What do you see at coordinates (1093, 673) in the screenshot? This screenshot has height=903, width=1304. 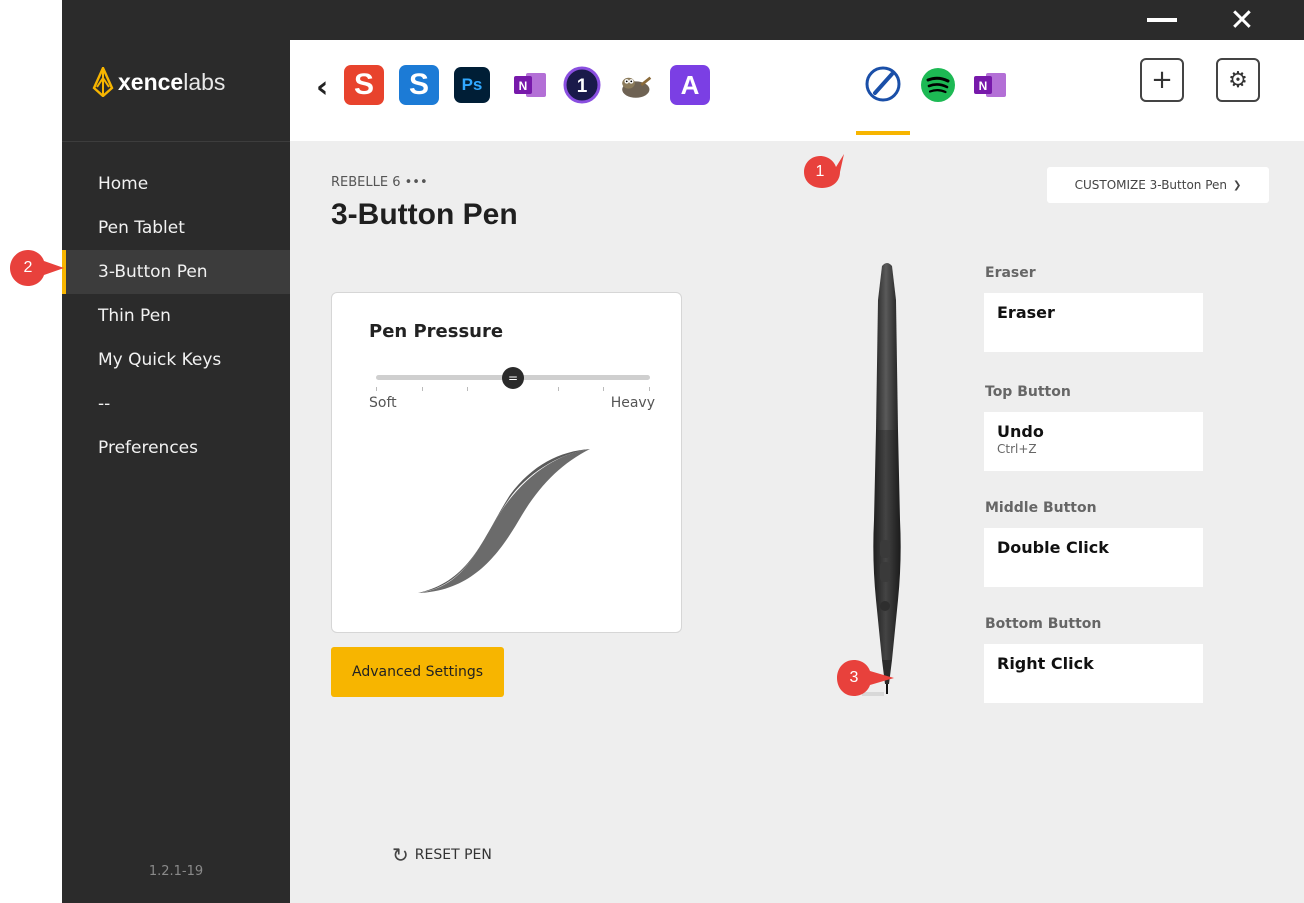 I see `bottom-button-assignment: Right Click` at bounding box center [1093, 673].